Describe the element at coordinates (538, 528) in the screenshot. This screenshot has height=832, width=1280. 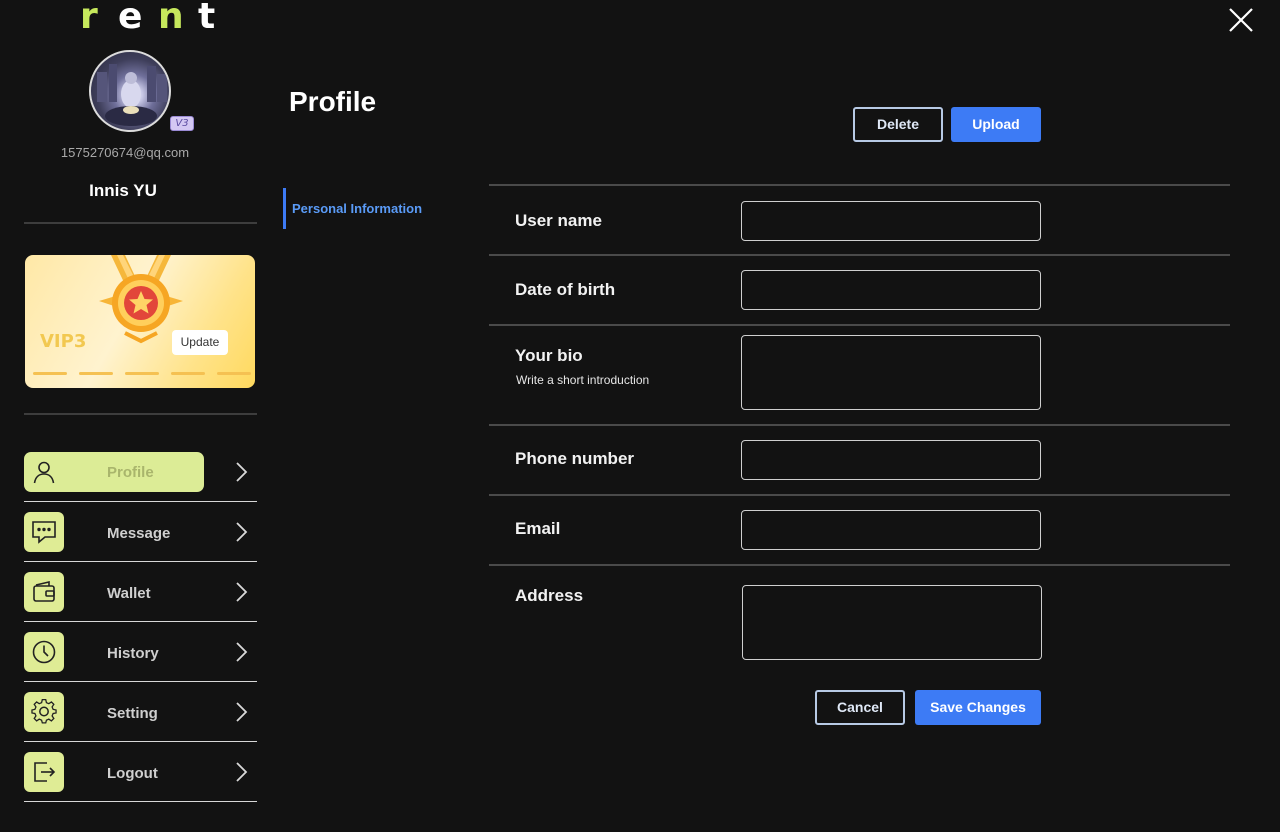
I see `email-label: Email` at that location.